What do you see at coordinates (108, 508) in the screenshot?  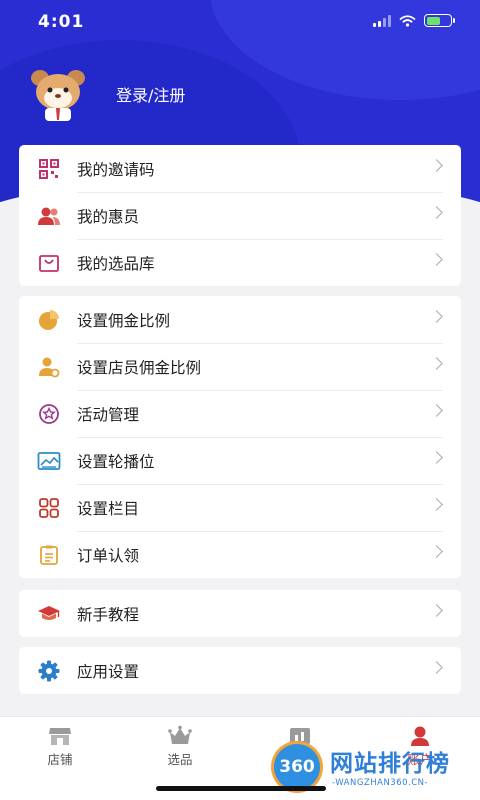 I see `menu-item-label: 设置栏目` at bounding box center [108, 508].